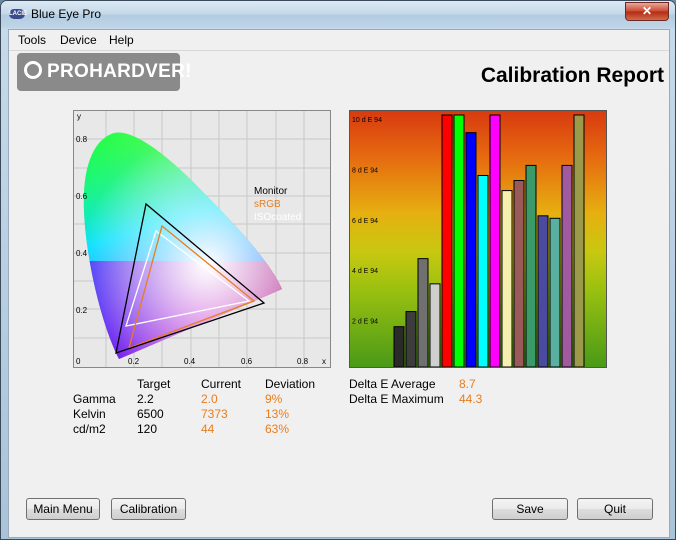 This screenshot has height=540, width=676. What do you see at coordinates (78, 40) in the screenshot?
I see `menu-device: Device` at bounding box center [78, 40].